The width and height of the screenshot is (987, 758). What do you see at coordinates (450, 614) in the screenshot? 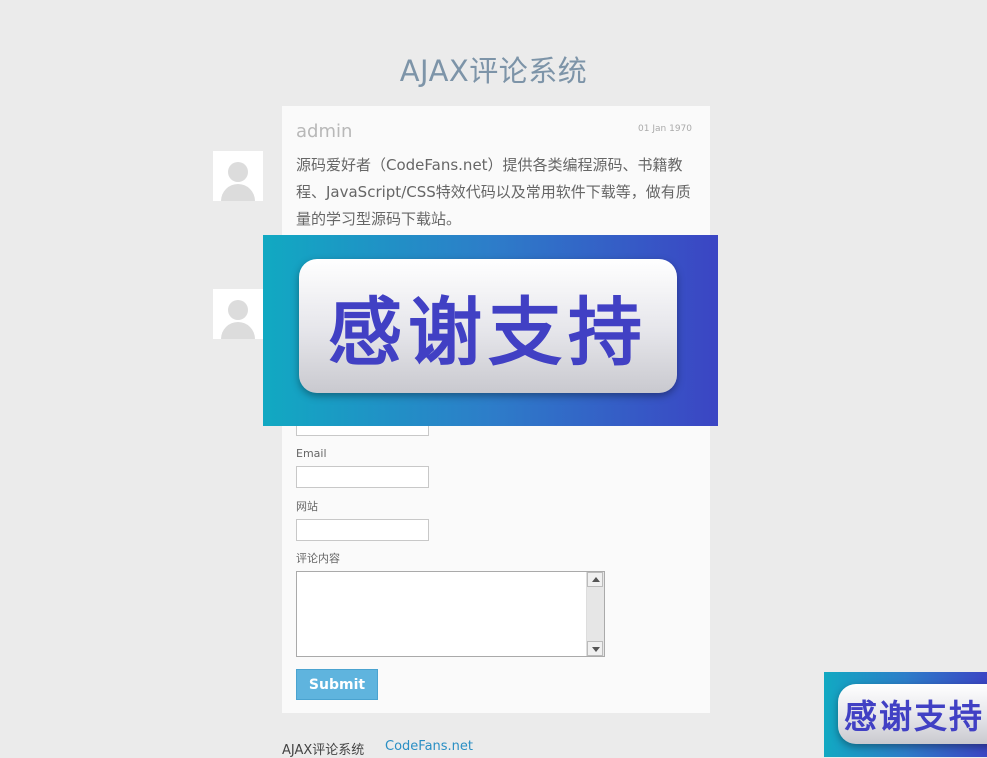
I see `comment-textarea` at bounding box center [450, 614].